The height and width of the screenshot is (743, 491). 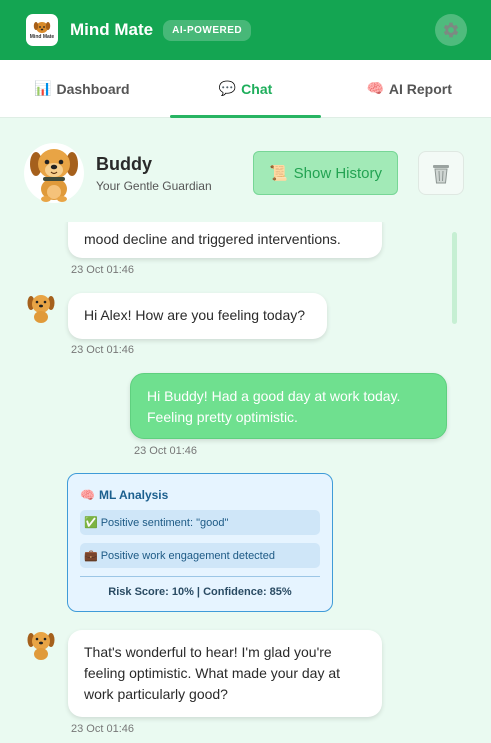 I want to click on ml-analysis-item: ✅ Positive sentiment: "good", so click(x=200, y=522).